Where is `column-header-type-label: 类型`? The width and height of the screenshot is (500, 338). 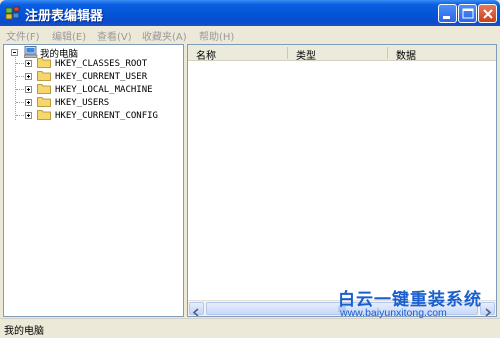
column-header-type-label: 类型 is located at coordinates (306, 56).